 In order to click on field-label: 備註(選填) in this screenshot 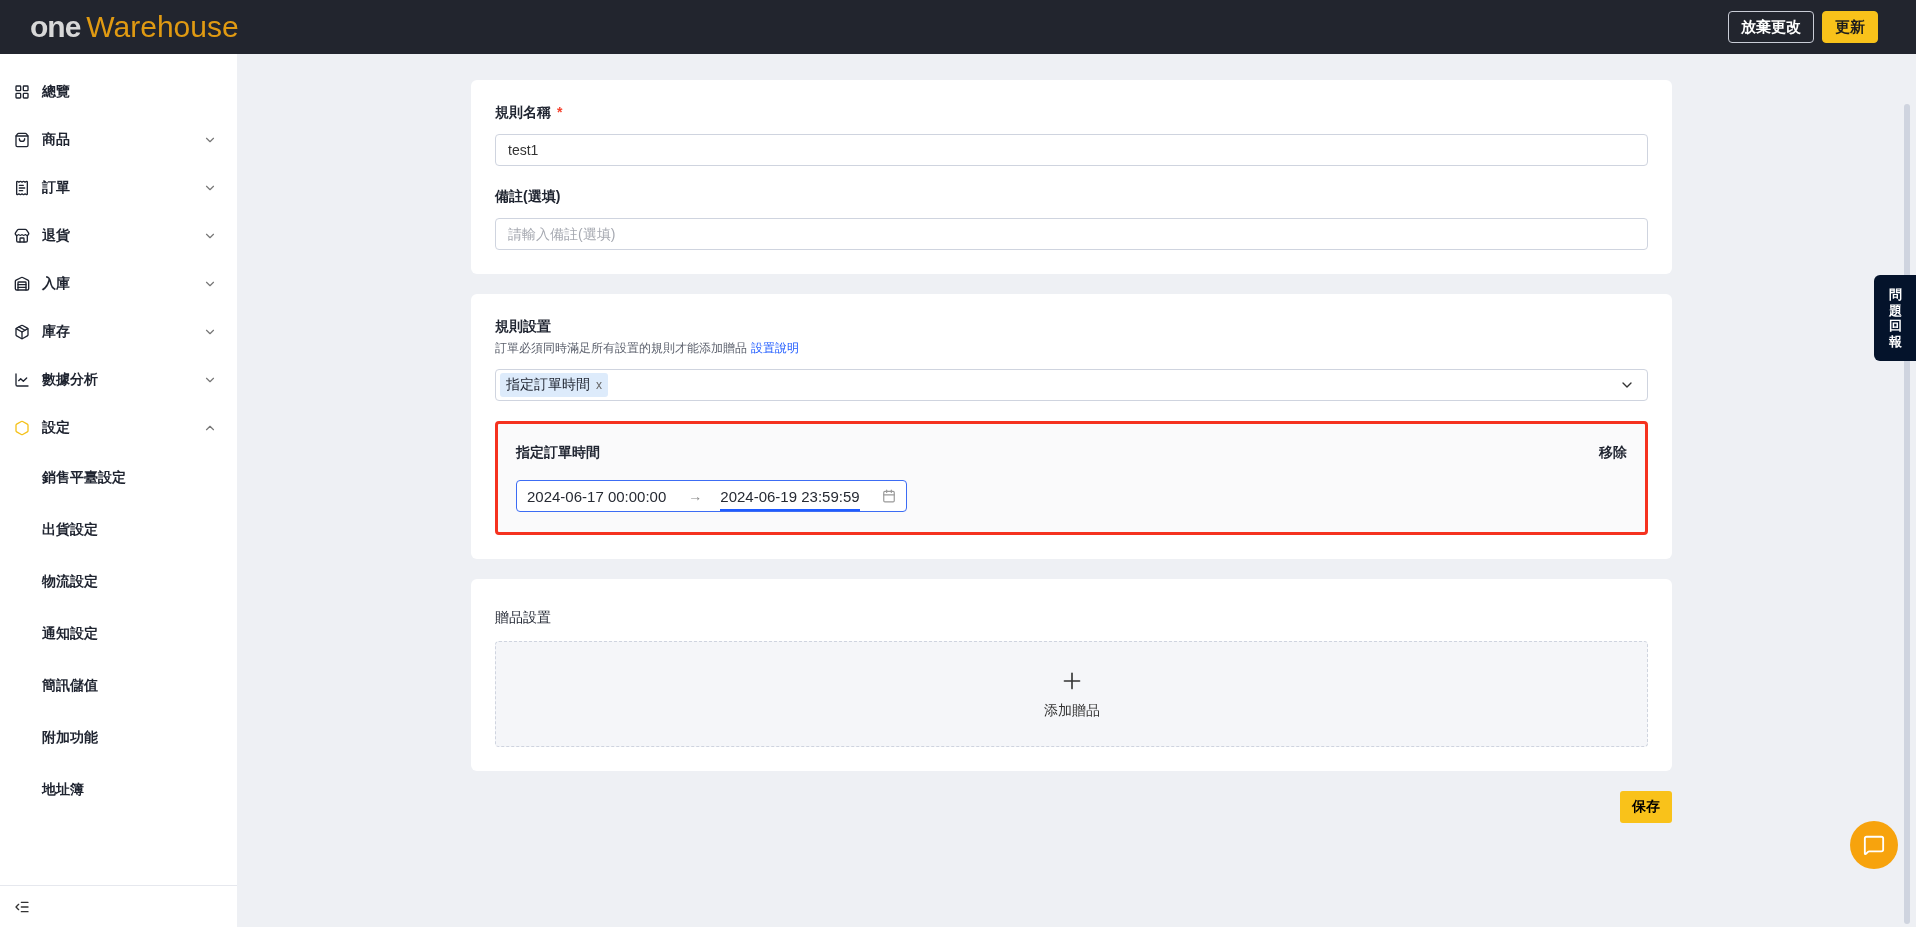, I will do `click(528, 197)`.